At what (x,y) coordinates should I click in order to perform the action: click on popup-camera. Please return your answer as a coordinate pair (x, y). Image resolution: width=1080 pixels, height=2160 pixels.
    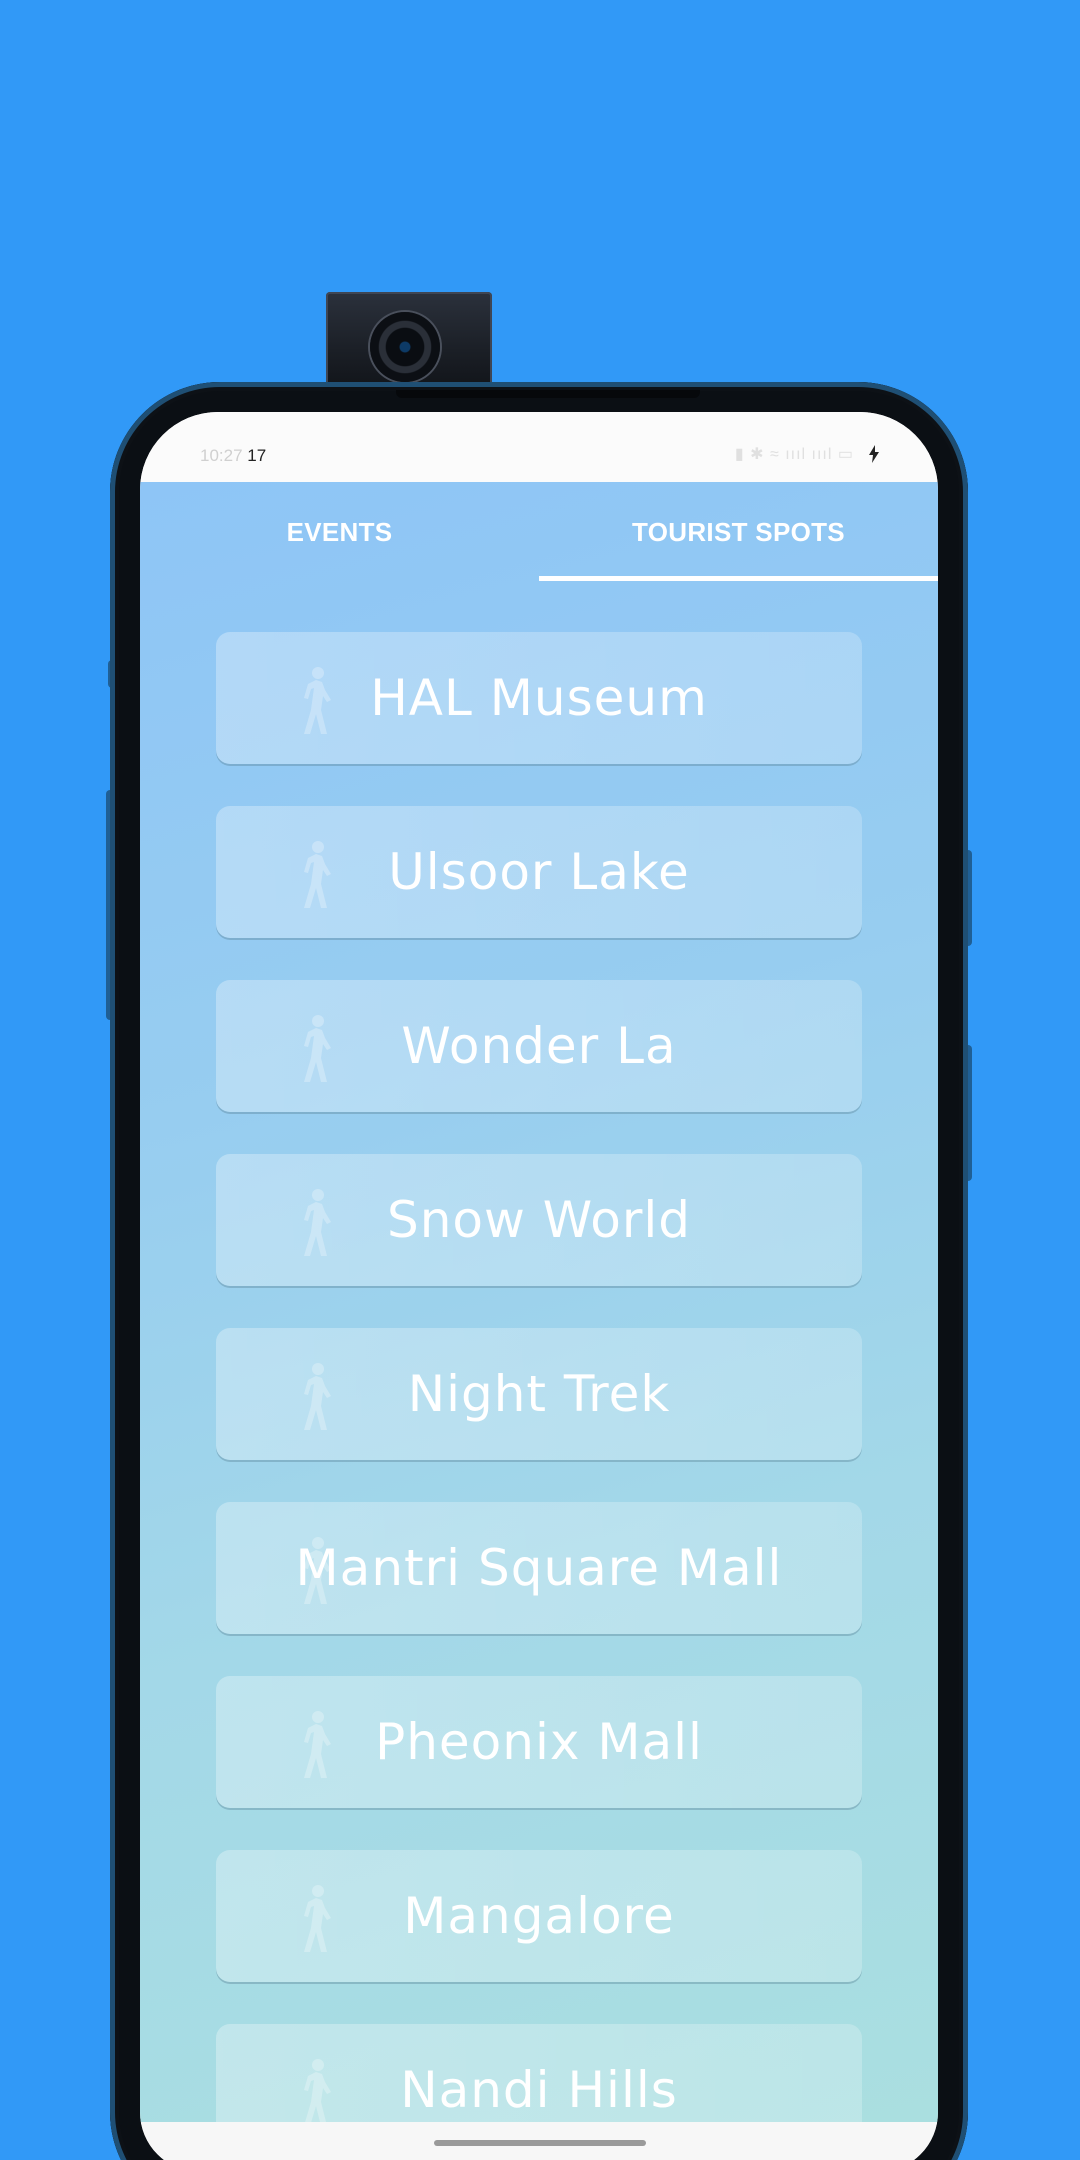
    Looking at the image, I should click on (409, 341).